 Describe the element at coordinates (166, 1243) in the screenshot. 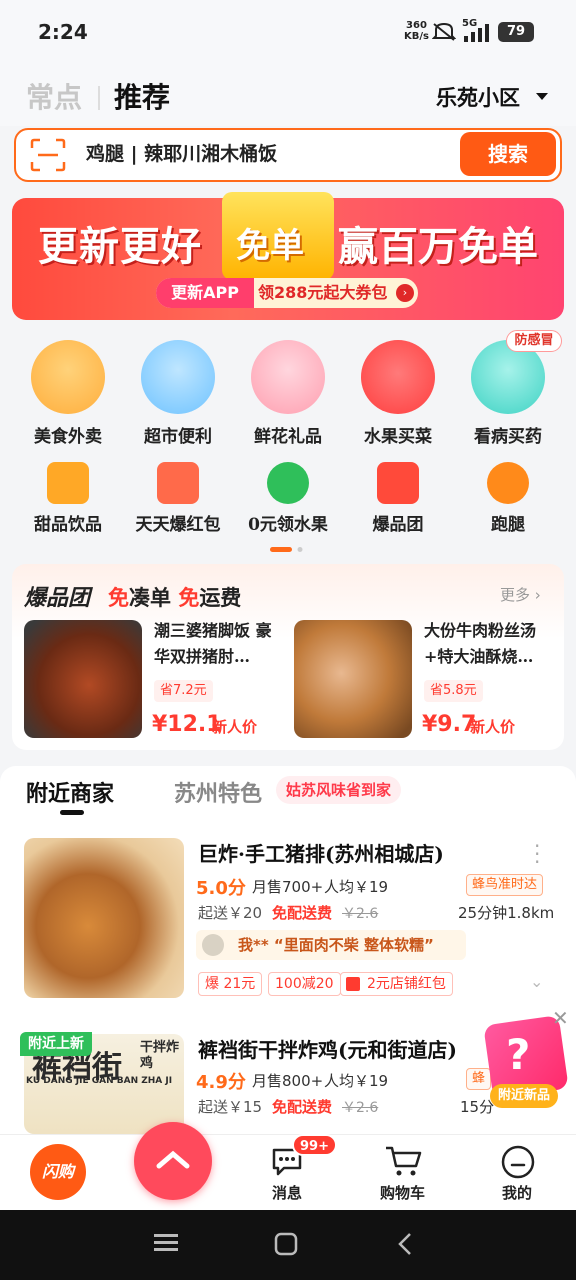

I see `menu-icon` at that location.